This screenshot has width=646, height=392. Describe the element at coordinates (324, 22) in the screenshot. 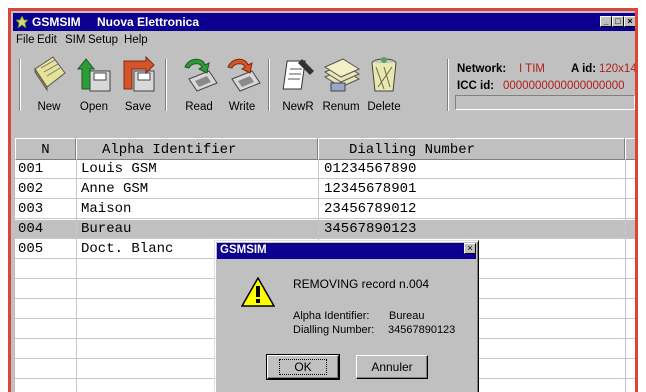

I see `title-bar: GSMSIM Nuova Elettronica _ □ ×` at that location.